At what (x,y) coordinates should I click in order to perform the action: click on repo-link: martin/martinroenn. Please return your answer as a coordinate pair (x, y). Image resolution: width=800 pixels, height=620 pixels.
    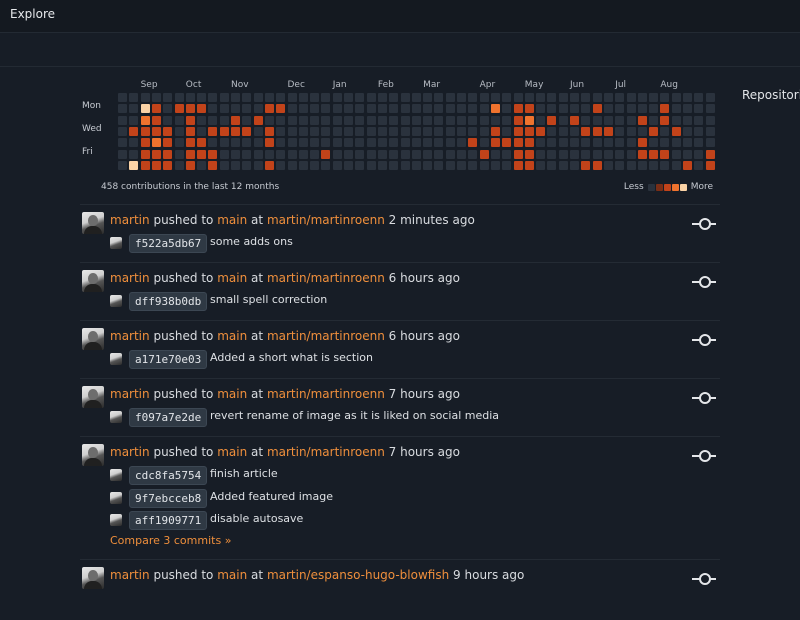
    Looking at the image, I should click on (326, 220).